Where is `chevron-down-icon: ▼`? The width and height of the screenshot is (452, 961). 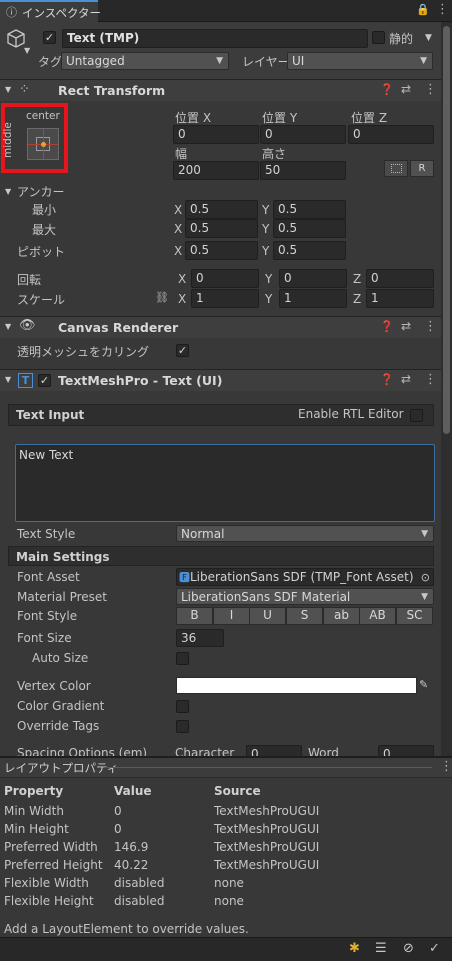 chevron-down-icon: ▼ is located at coordinates (27, 50).